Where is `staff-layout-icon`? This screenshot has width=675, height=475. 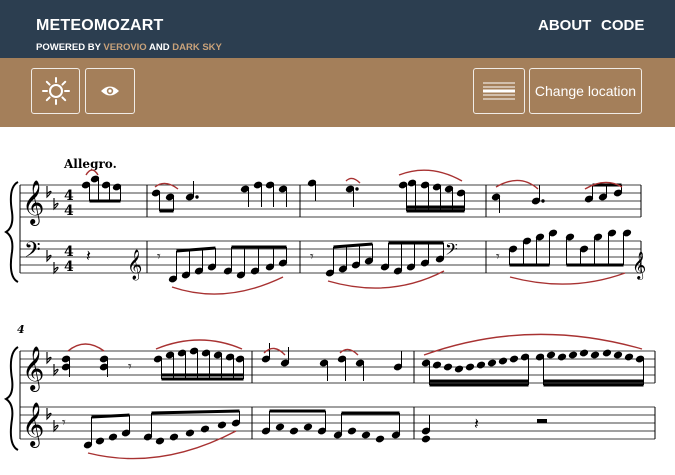
staff-layout-icon is located at coordinates (499, 91).